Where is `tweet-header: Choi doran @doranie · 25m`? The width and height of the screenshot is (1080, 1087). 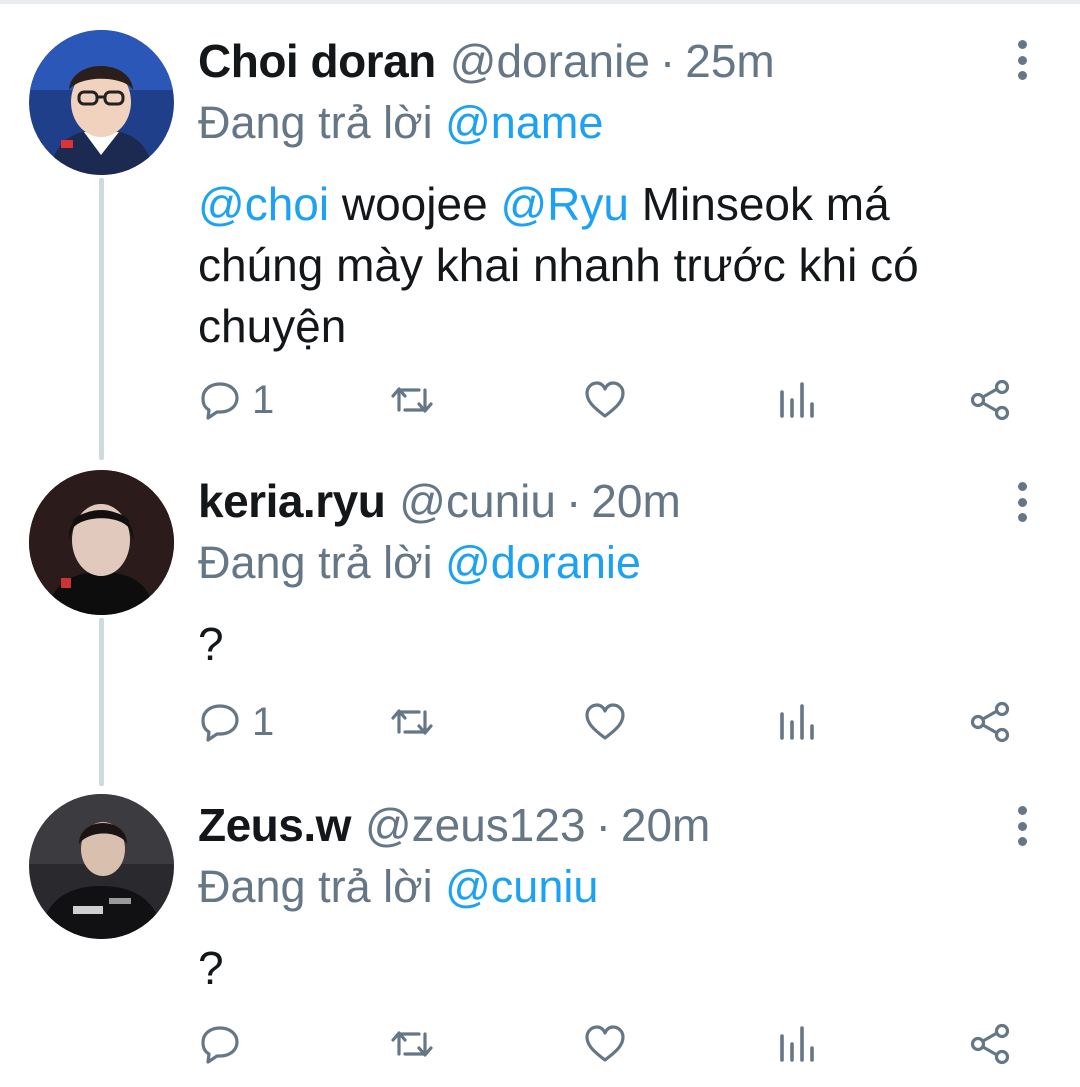
tweet-header: Choi doran @doranie · 25m is located at coordinates (598, 61).